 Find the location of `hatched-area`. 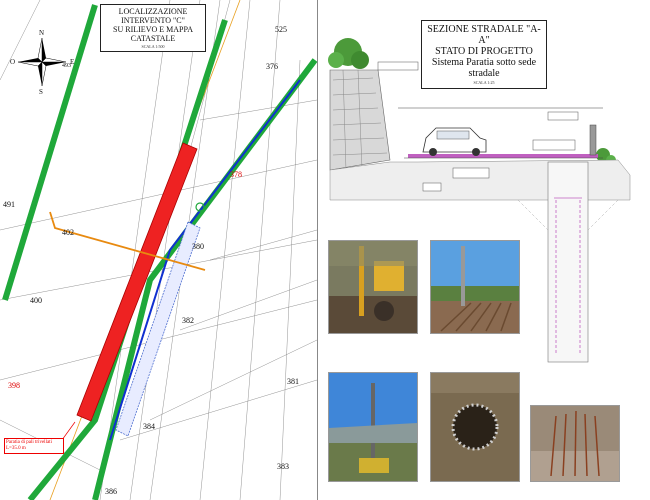

hatched-area is located at coordinates (158, 329).